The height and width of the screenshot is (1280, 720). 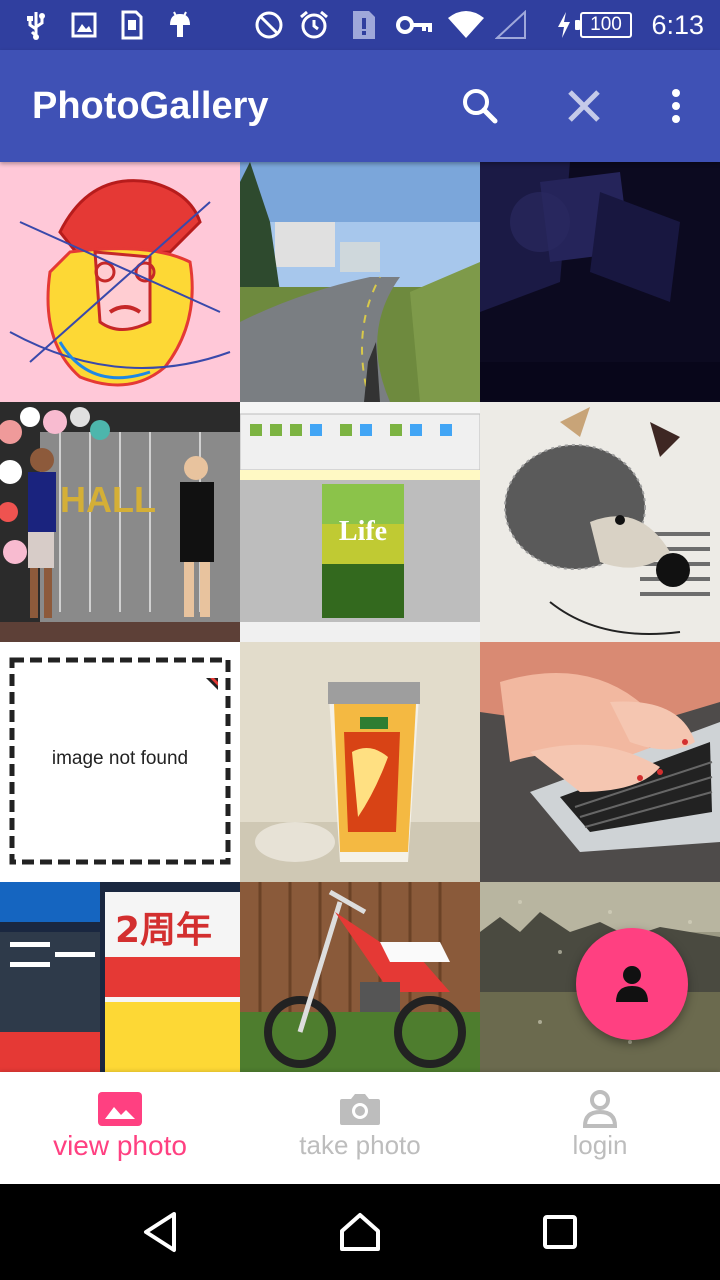 What do you see at coordinates (603, 25) in the screenshot?
I see `battery-indicator: 100` at bounding box center [603, 25].